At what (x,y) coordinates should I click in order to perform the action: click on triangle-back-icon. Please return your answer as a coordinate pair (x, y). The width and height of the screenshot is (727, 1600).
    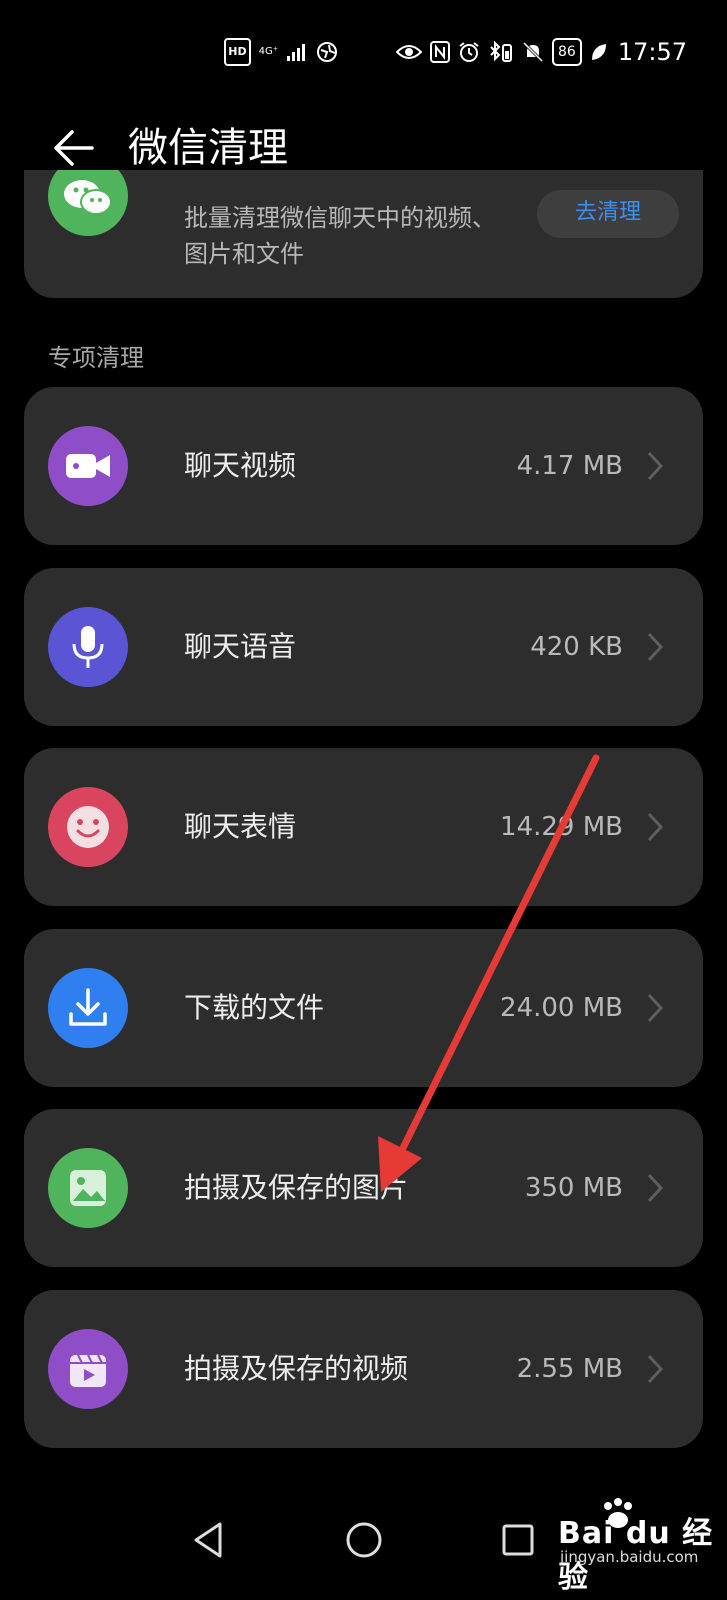
    Looking at the image, I should click on (208, 1540).